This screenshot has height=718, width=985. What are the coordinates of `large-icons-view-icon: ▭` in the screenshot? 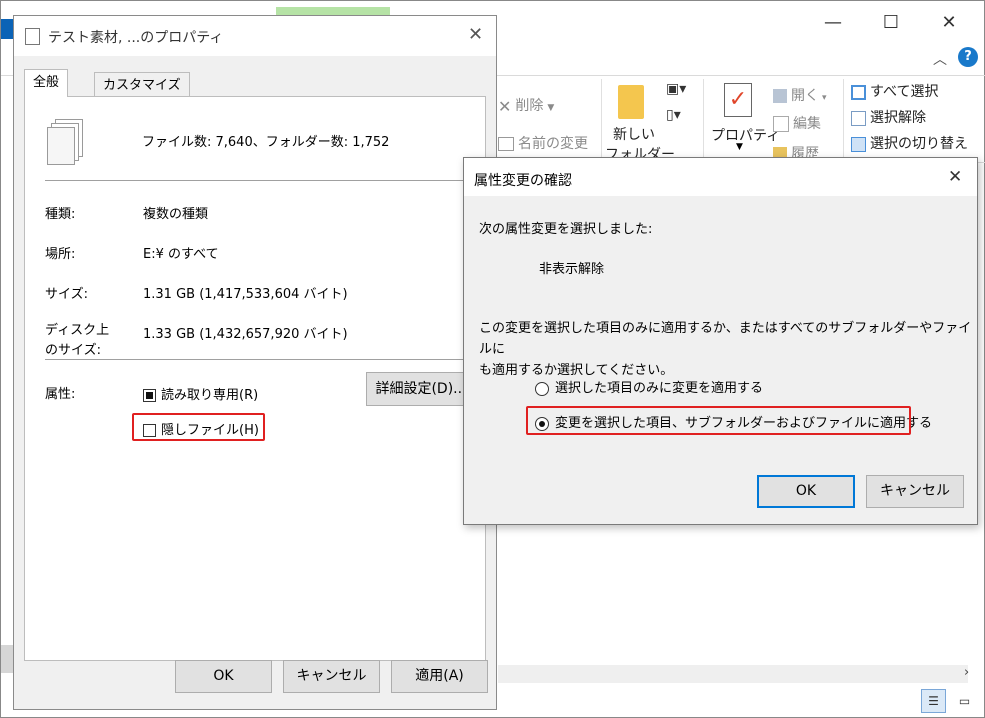 It's located at (964, 701).